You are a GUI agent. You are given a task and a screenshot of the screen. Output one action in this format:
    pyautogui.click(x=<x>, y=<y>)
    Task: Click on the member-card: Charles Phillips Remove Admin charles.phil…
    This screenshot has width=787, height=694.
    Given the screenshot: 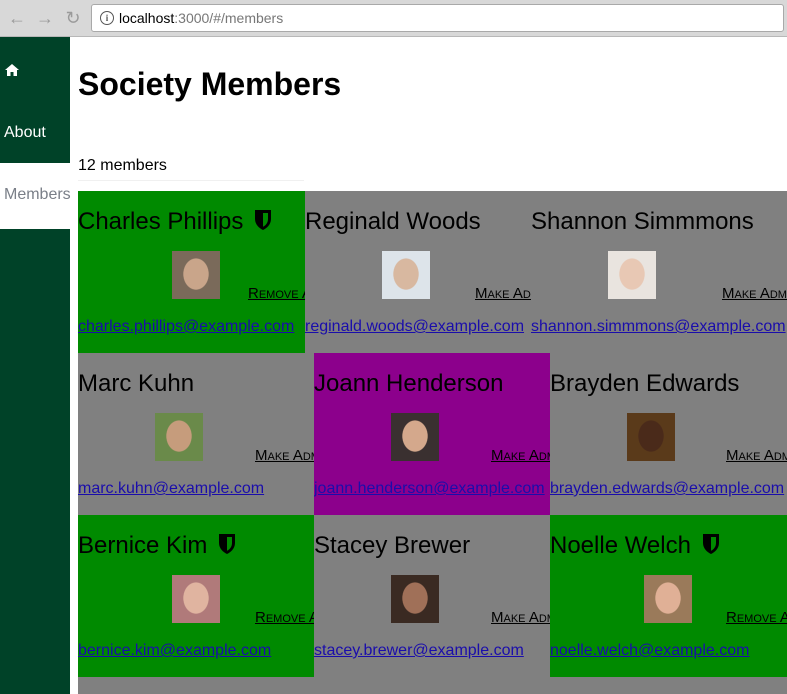 What is the action you would take?
    pyautogui.click(x=191, y=272)
    